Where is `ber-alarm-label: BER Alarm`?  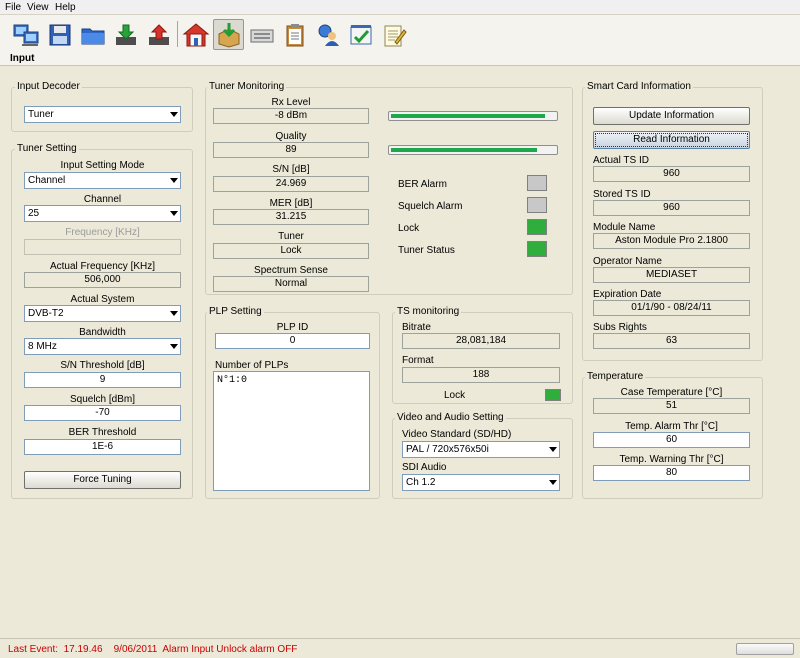 ber-alarm-label: BER Alarm is located at coordinates (422, 184).